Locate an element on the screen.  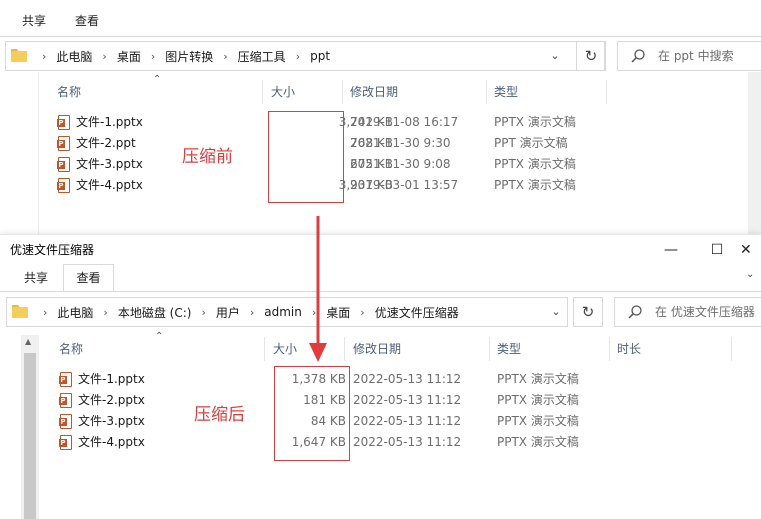
file-row: P 文件-2.ppt 768 KB 2021-11-30 9:30 PPT 演示文稿 is located at coordinates (357, 143).